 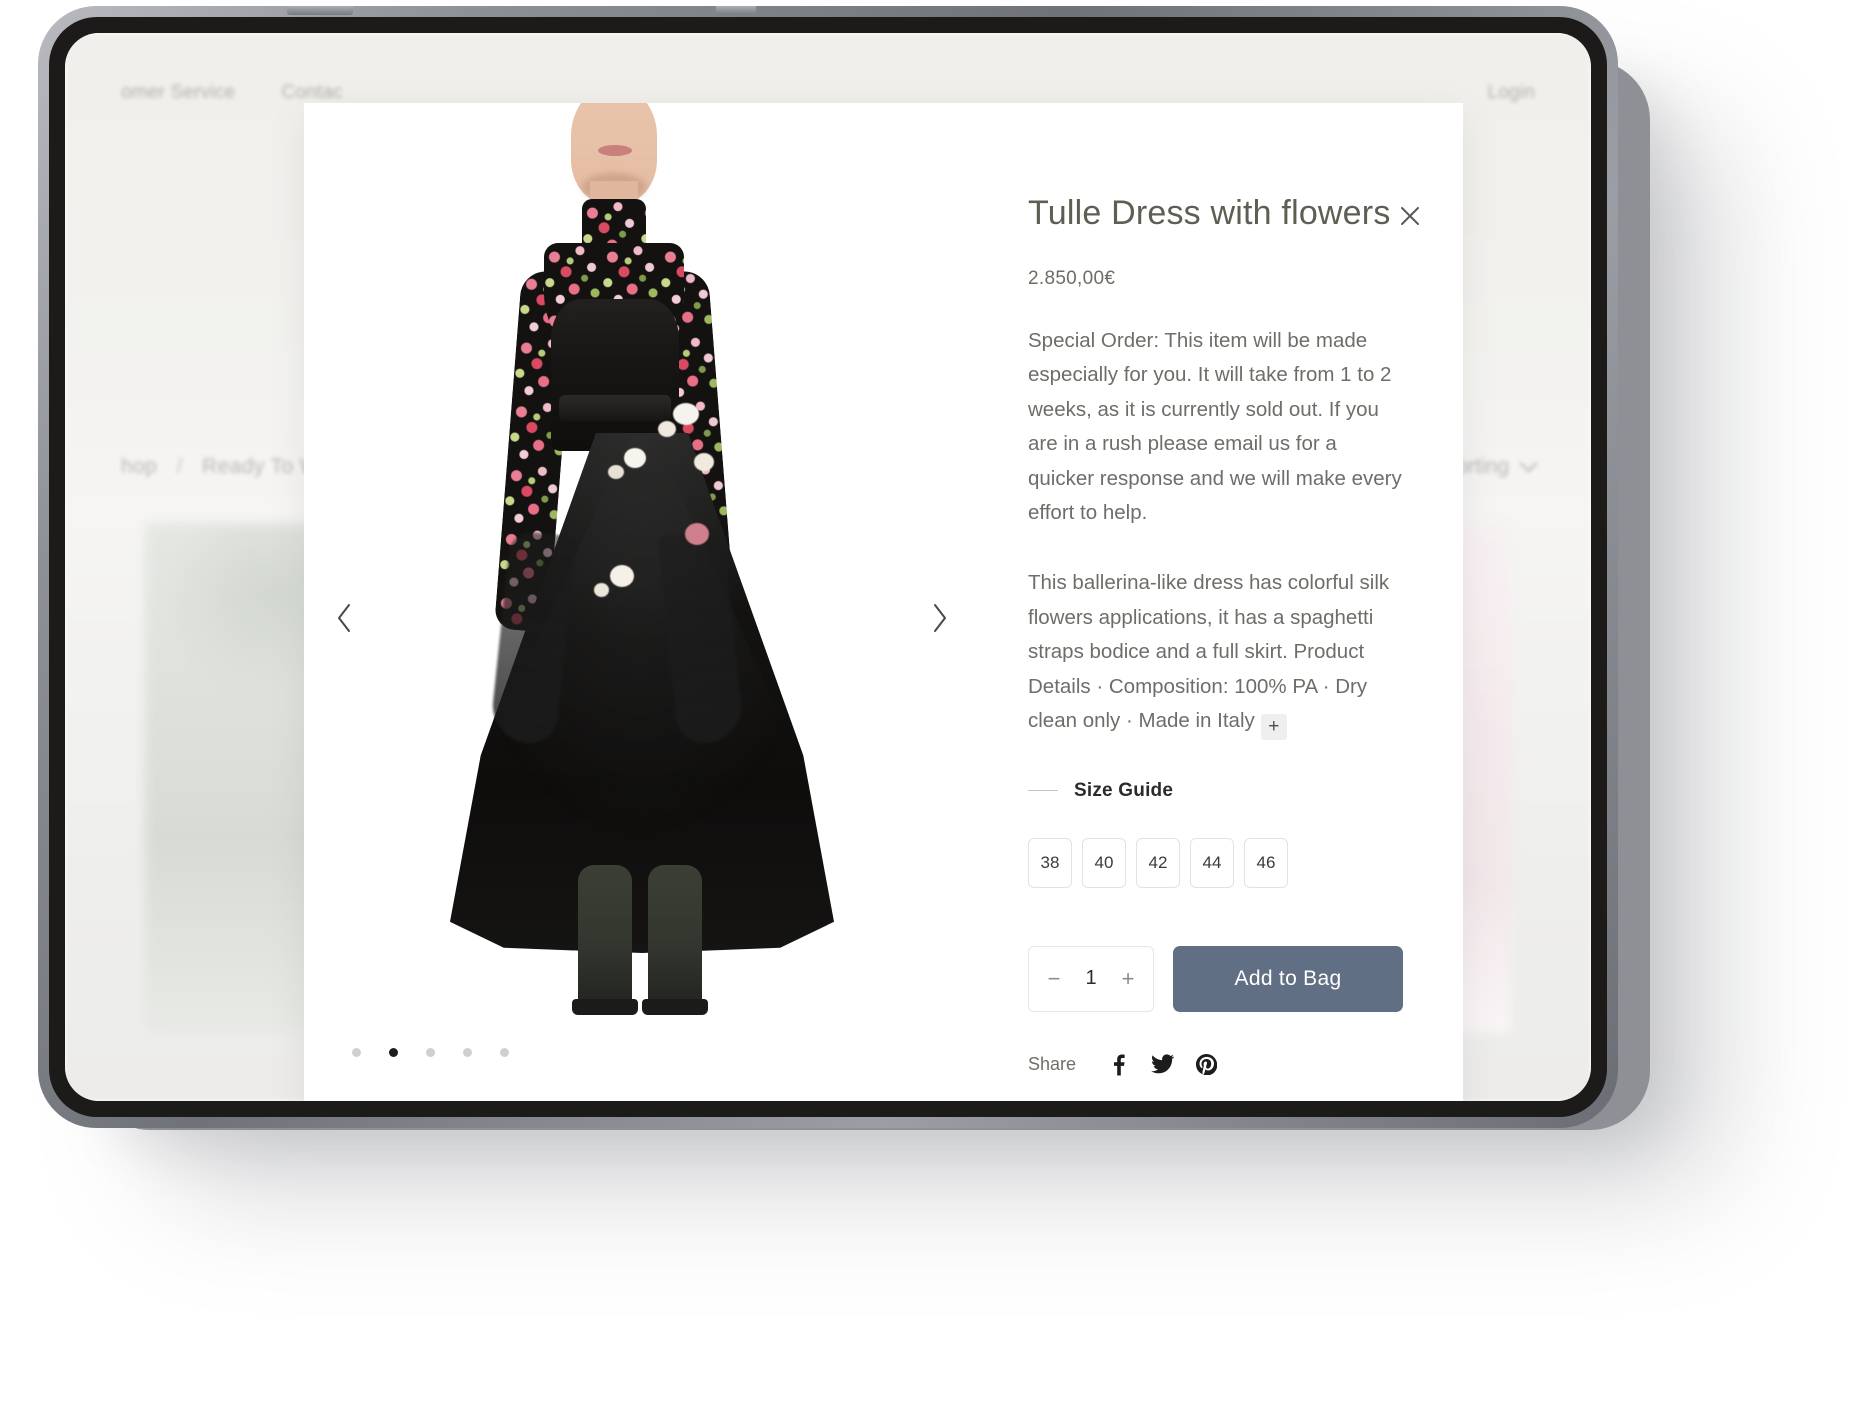 What do you see at coordinates (940, 618) in the screenshot?
I see `chevron-right-icon` at bounding box center [940, 618].